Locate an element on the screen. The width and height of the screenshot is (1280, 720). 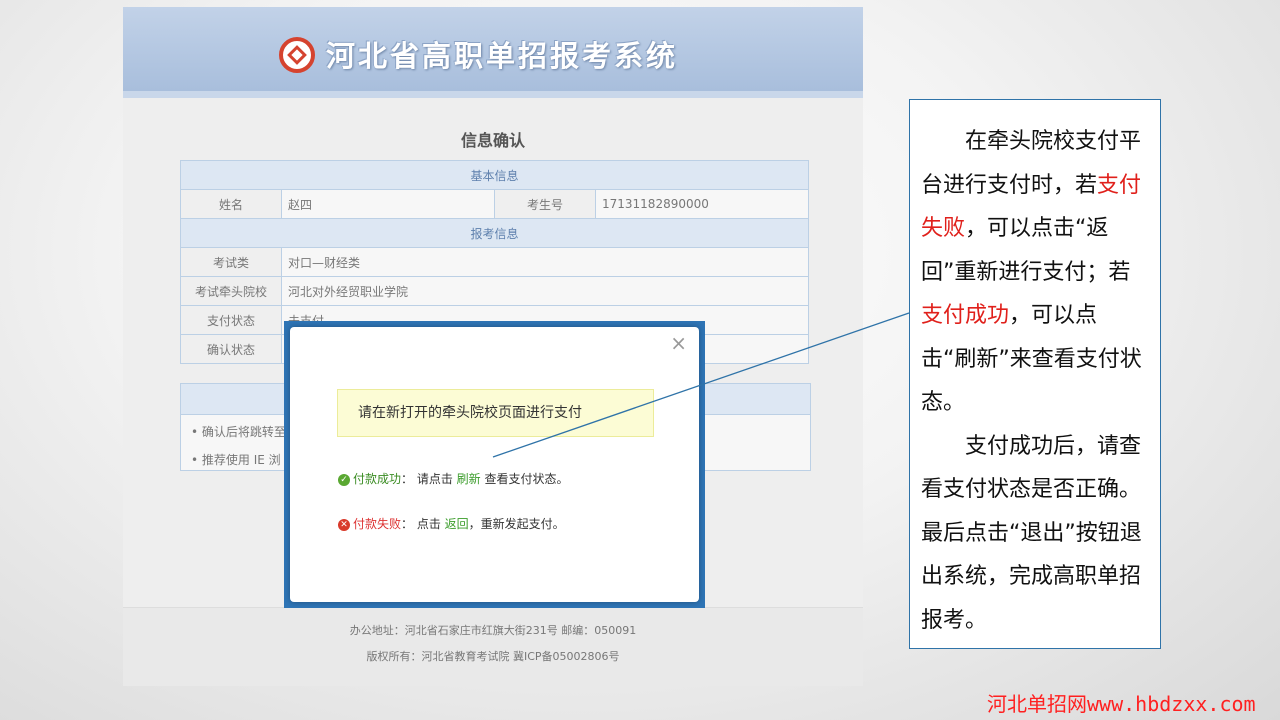
exam-type-value: 对口—财经类 is located at coordinates (545, 262).